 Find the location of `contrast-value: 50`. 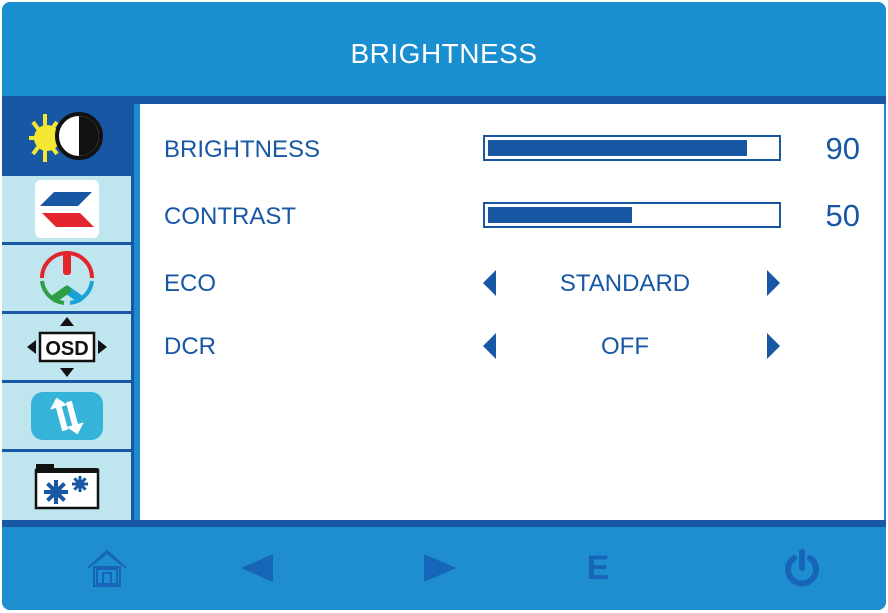

contrast-value: 50 is located at coordinates (842, 215).